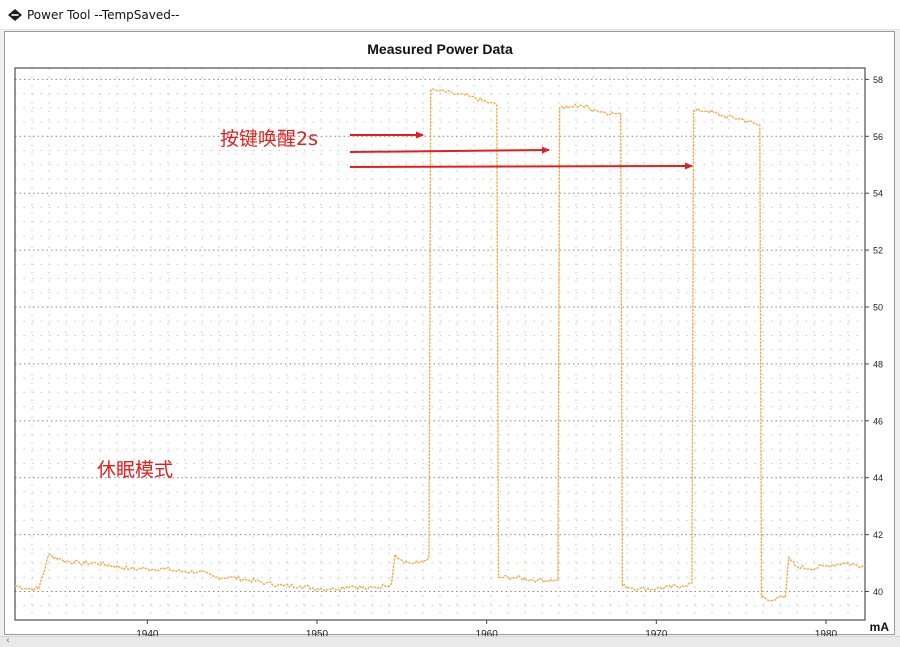 The height and width of the screenshot is (647, 900). Describe the element at coordinates (880, 627) in the screenshot. I see `y-axis-label: mA` at that location.